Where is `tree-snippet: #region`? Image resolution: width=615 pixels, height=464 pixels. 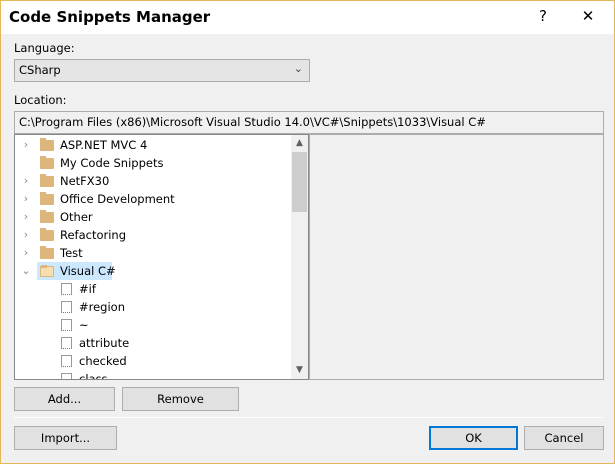 tree-snippet: #region is located at coordinates (153, 307).